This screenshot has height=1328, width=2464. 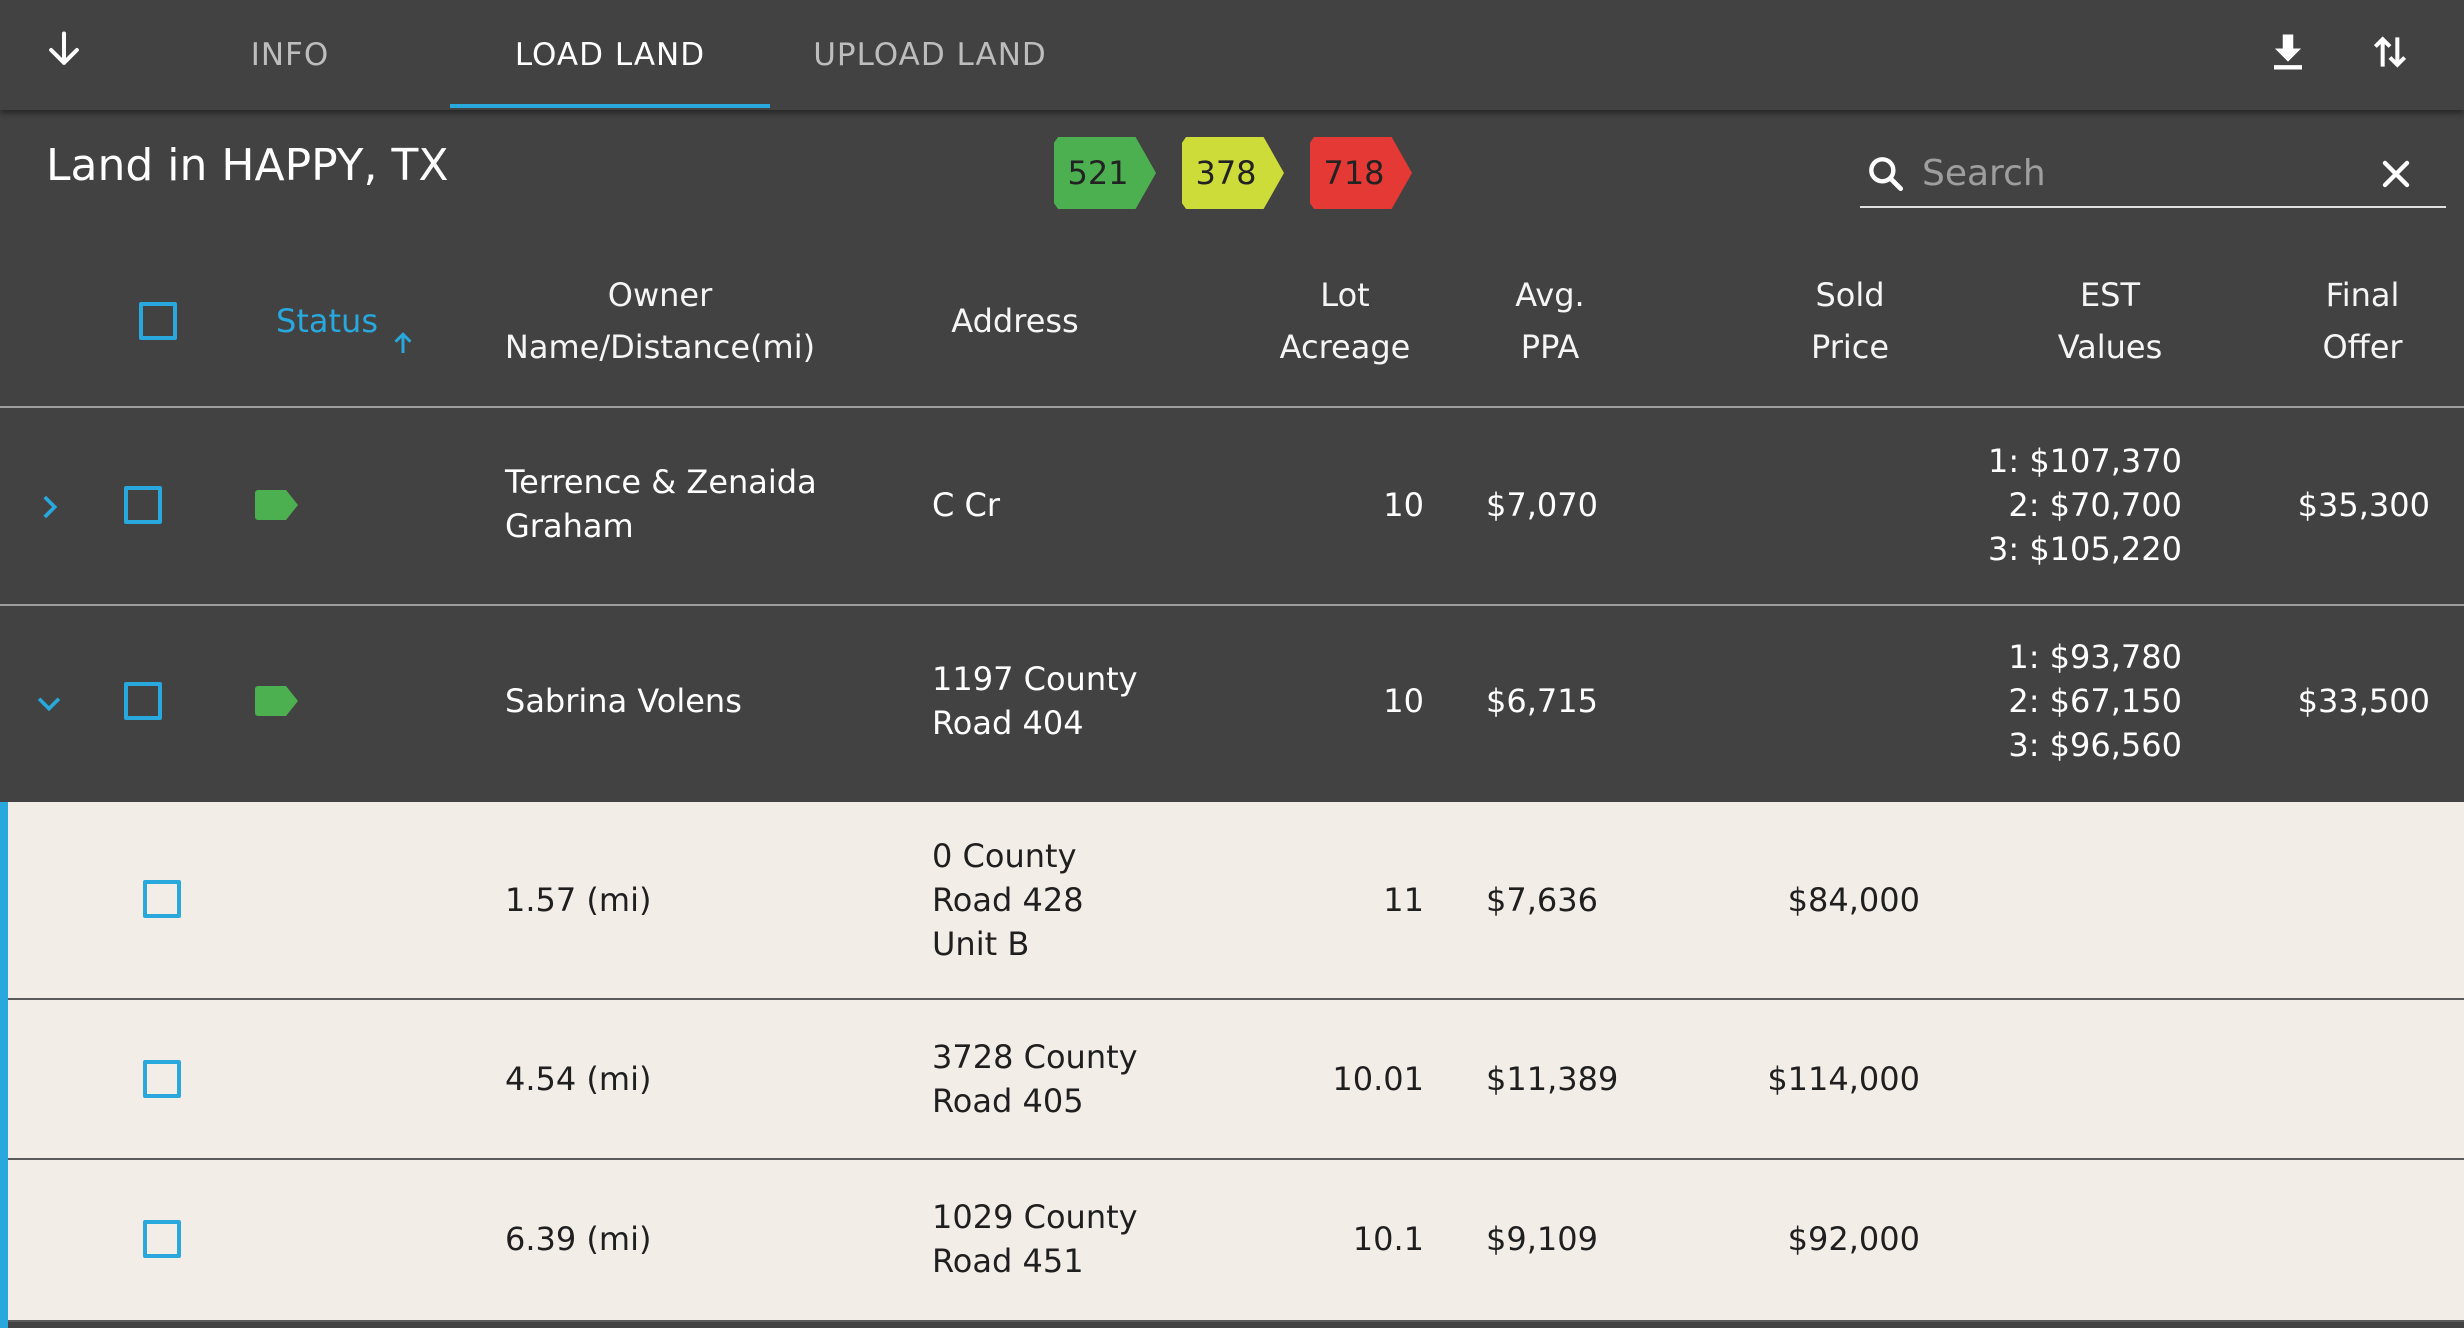 What do you see at coordinates (1008, 900) in the screenshot?
I see `address: 0 County Road 428 Unit B` at bounding box center [1008, 900].